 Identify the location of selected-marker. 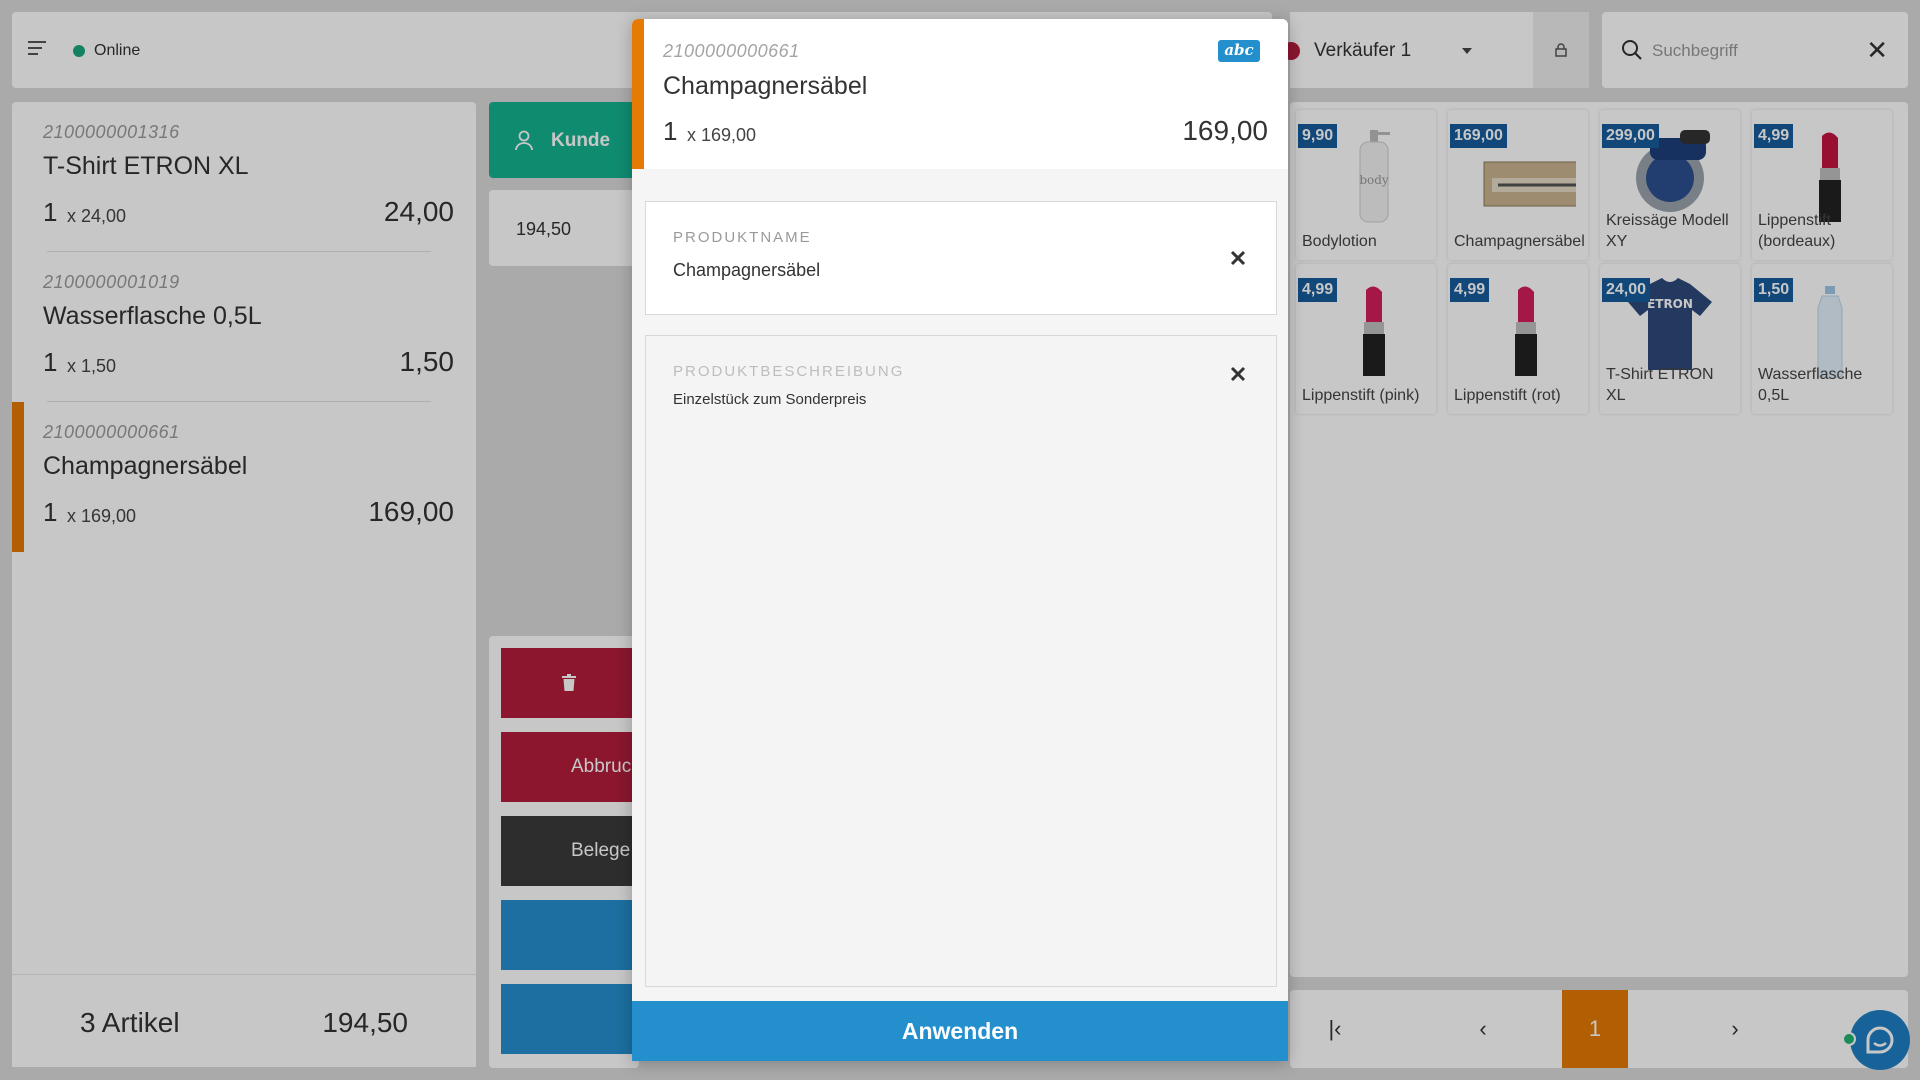
(638, 94).